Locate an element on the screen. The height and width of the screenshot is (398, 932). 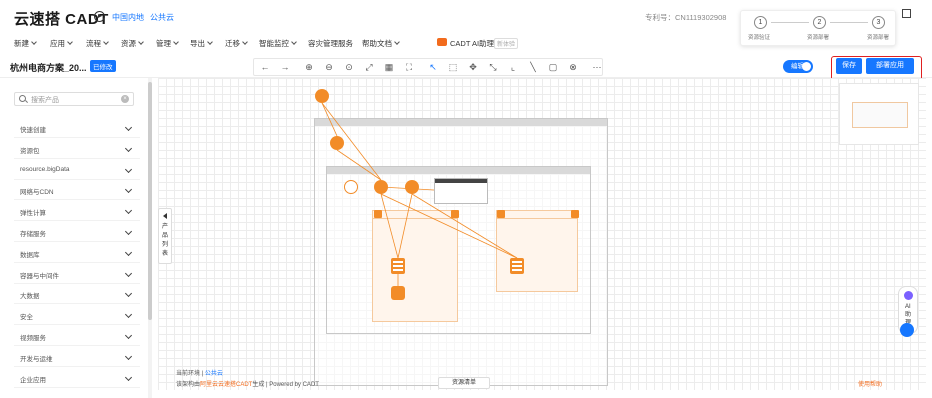
ai-assistant-icon is located at coordinates (442, 42).